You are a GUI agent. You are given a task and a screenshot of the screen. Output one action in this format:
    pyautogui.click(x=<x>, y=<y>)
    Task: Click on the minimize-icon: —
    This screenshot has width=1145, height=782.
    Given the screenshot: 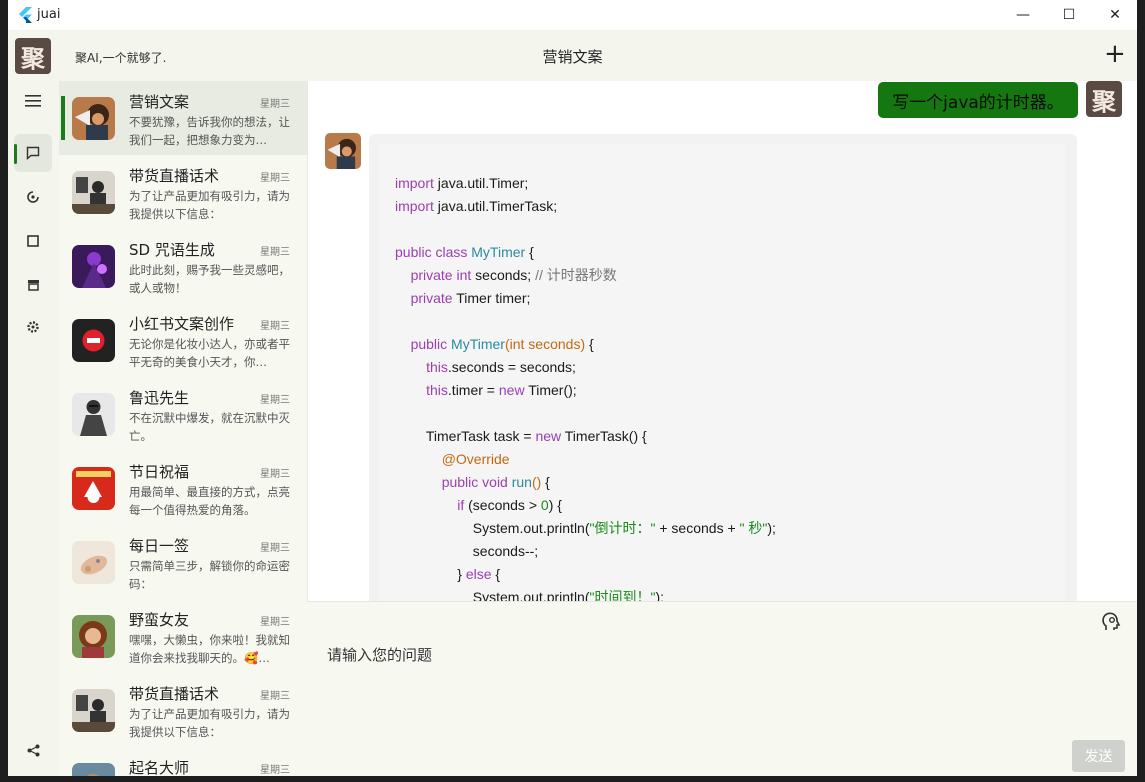 What is the action you would take?
    pyautogui.click(x=1023, y=15)
    